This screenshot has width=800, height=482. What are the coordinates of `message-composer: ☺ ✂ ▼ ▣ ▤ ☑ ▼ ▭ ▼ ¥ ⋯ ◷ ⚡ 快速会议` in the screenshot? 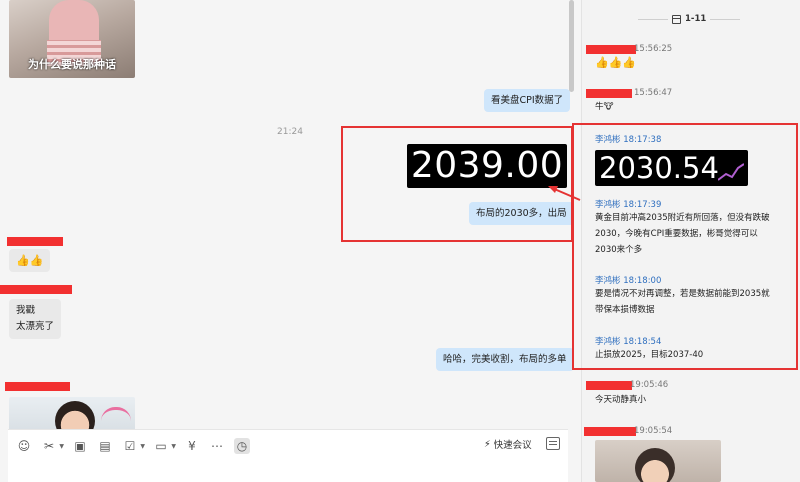 It's located at (288, 455).